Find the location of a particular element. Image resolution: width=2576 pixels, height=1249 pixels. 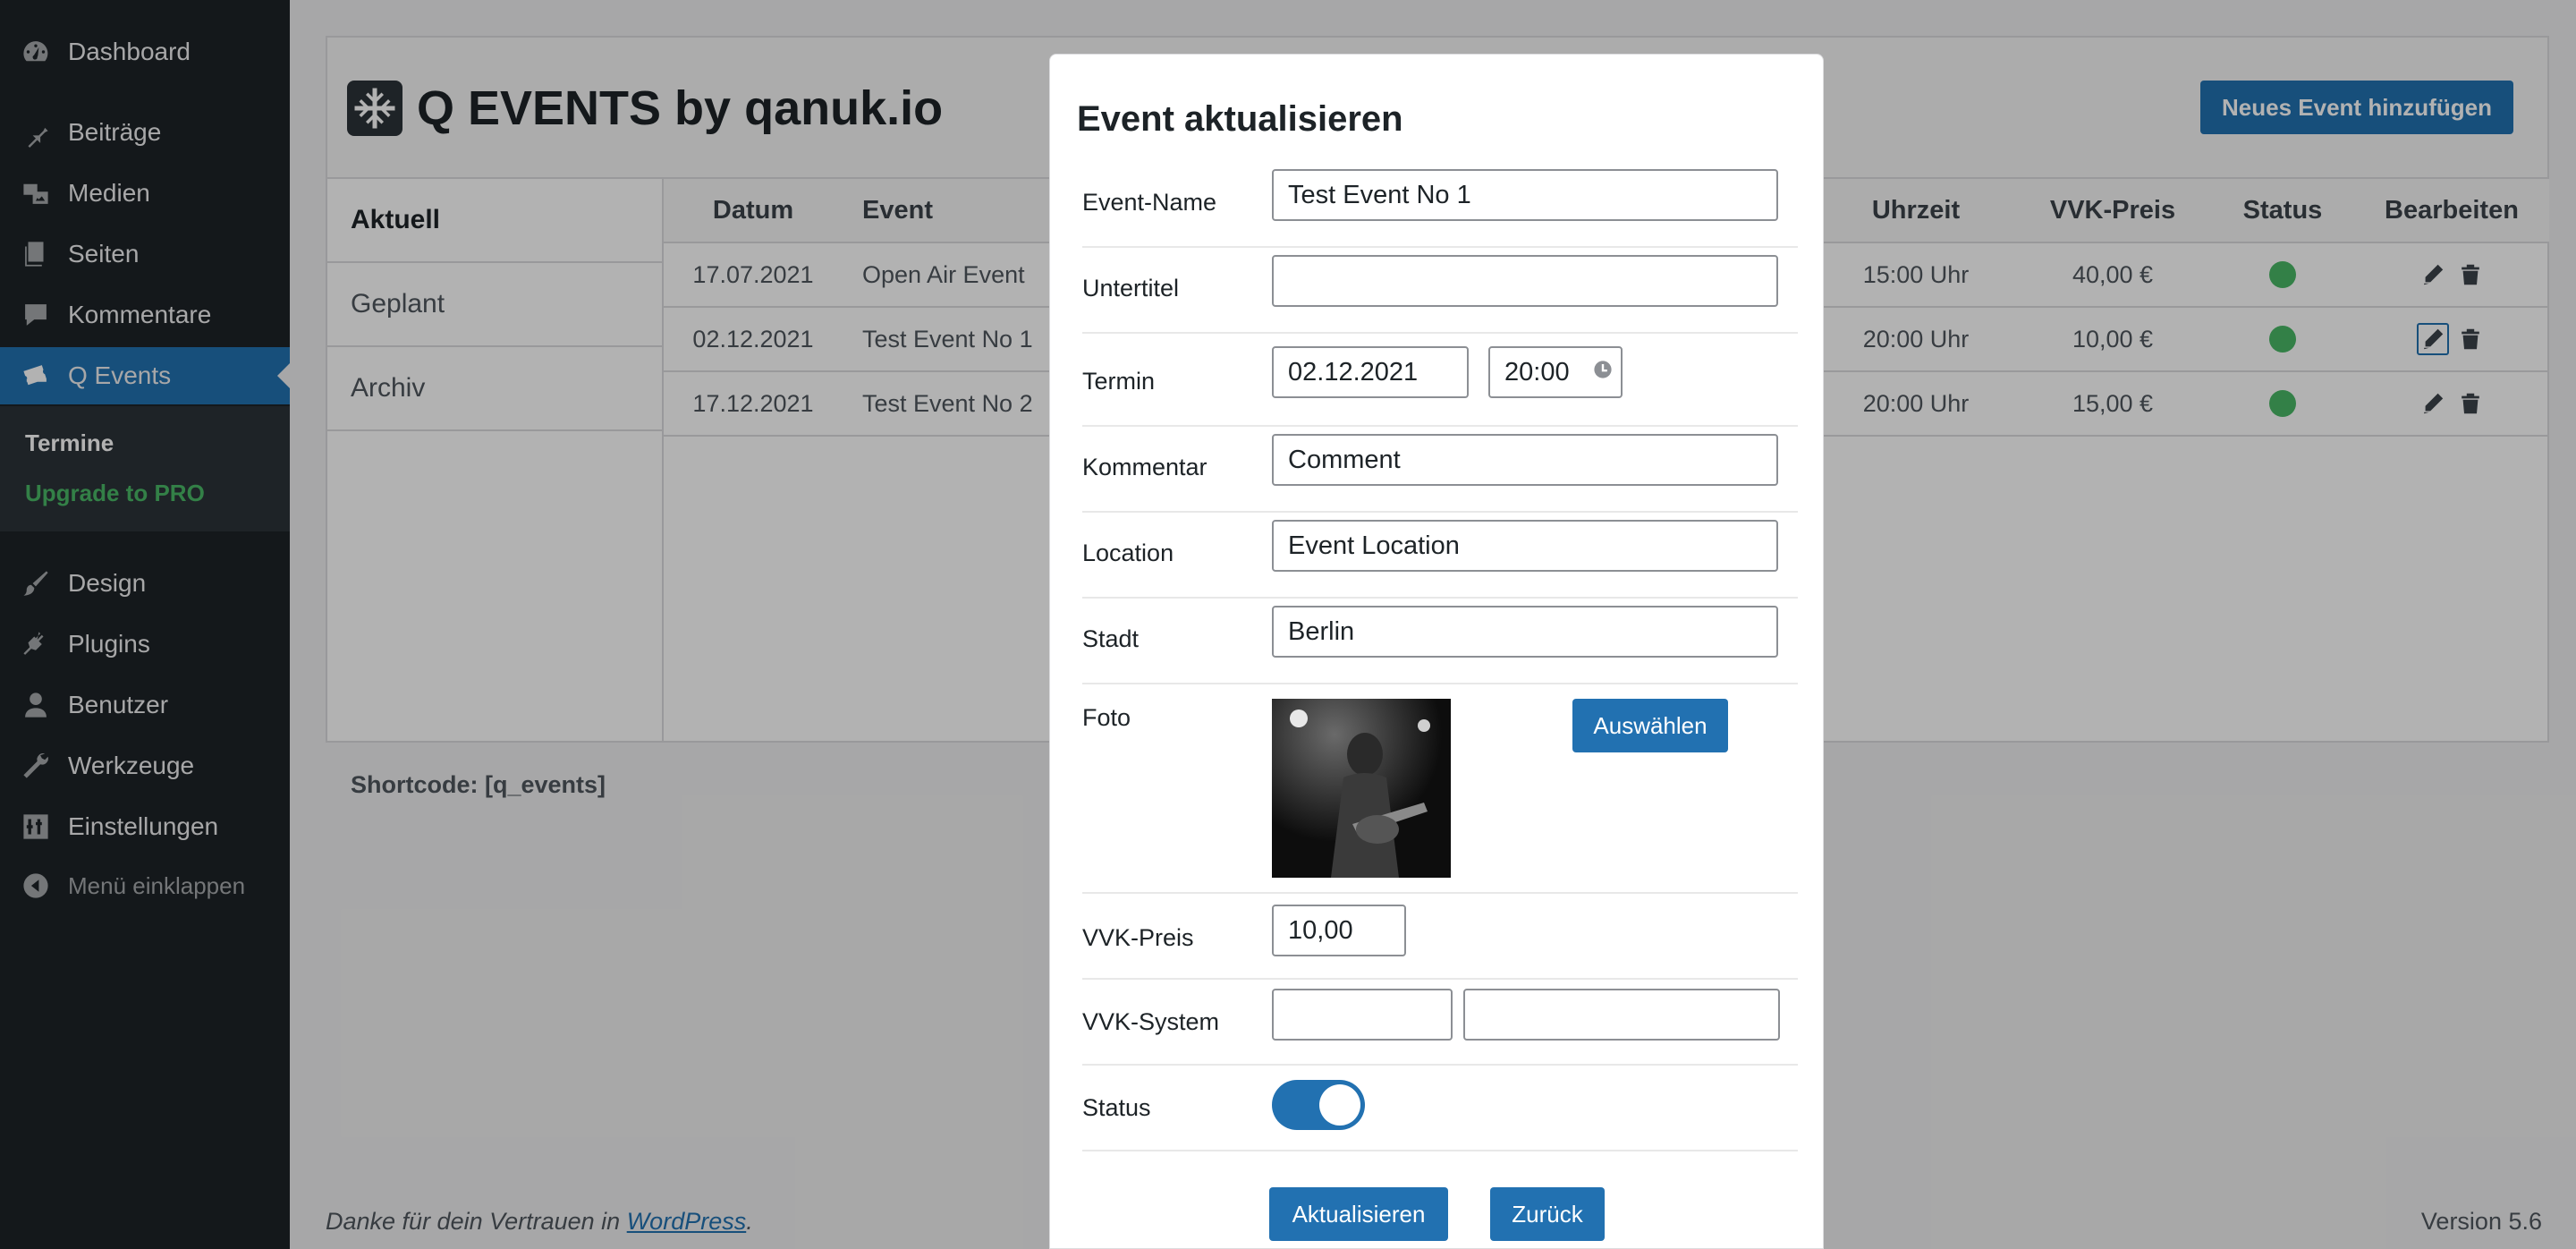

event-name-label: Event-Name is located at coordinates (1149, 202).